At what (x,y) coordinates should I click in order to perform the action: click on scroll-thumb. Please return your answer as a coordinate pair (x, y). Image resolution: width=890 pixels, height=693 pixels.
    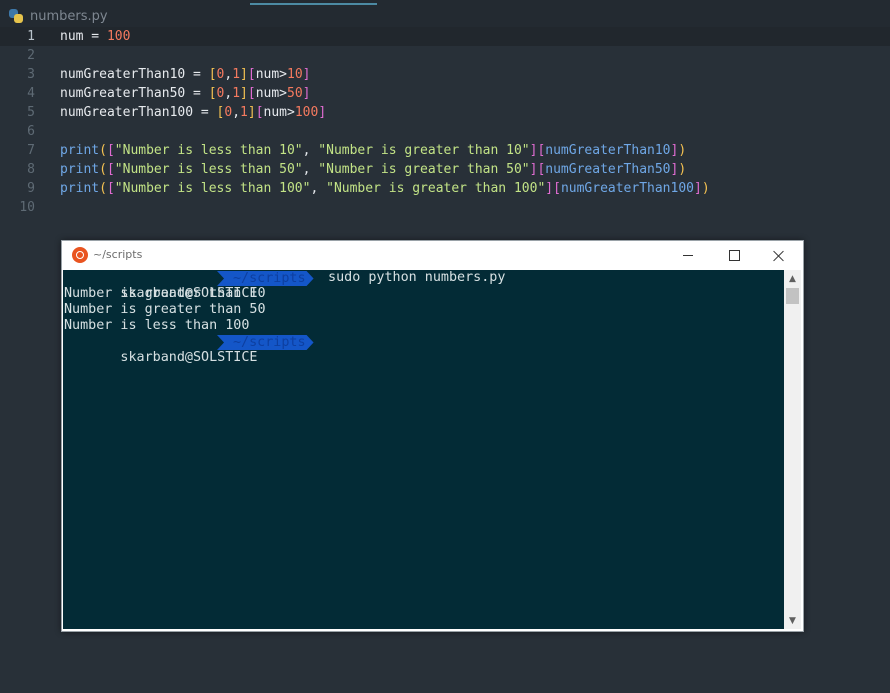
    Looking at the image, I should click on (792, 296).